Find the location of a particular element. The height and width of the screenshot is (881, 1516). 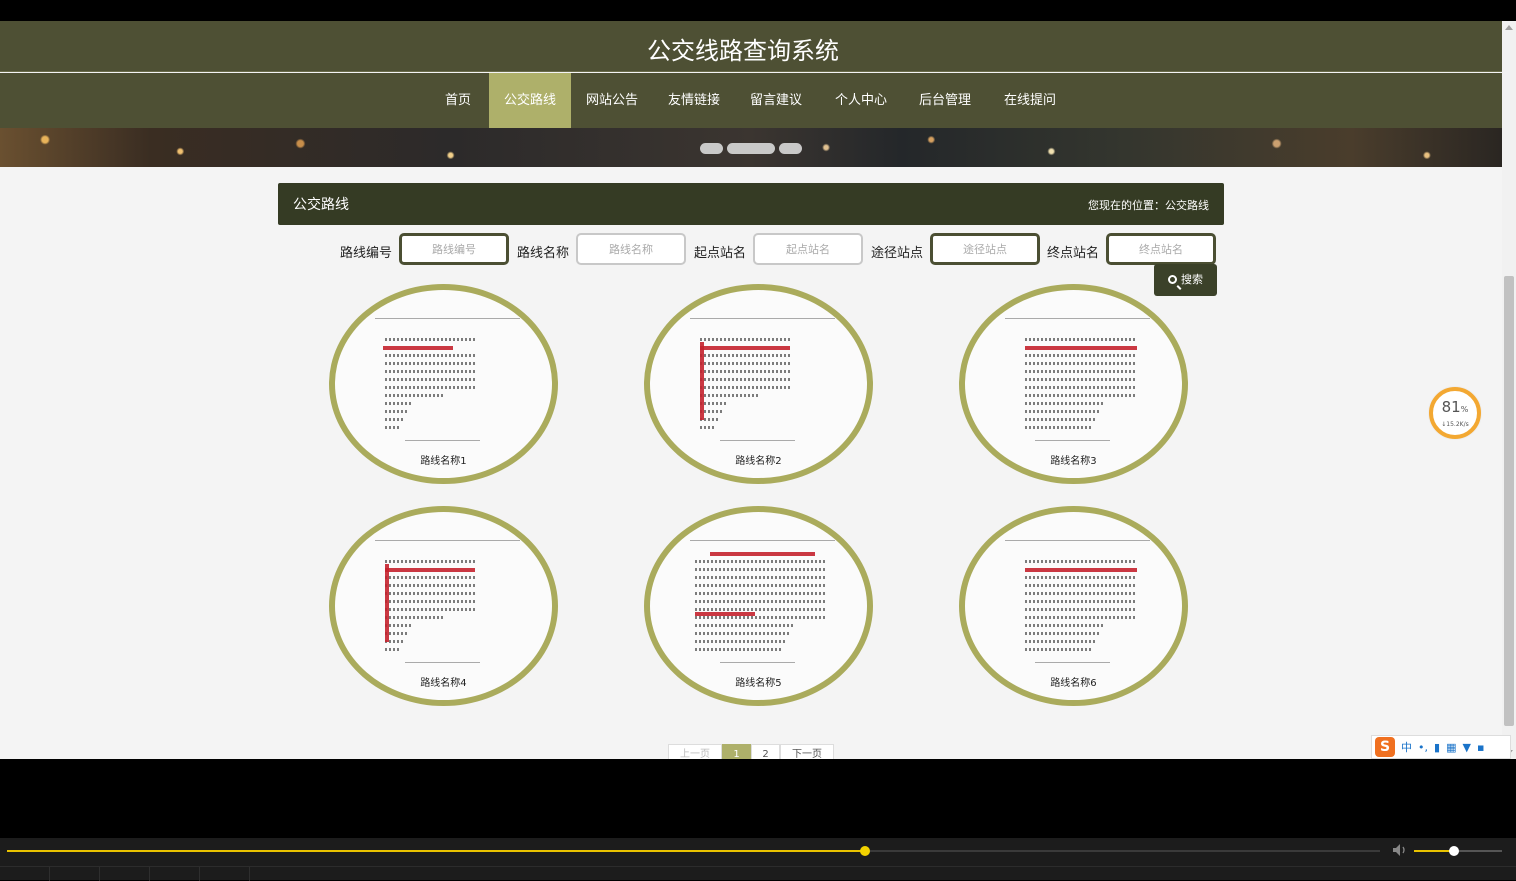

route-name: 路线名称1 is located at coordinates (443, 459).